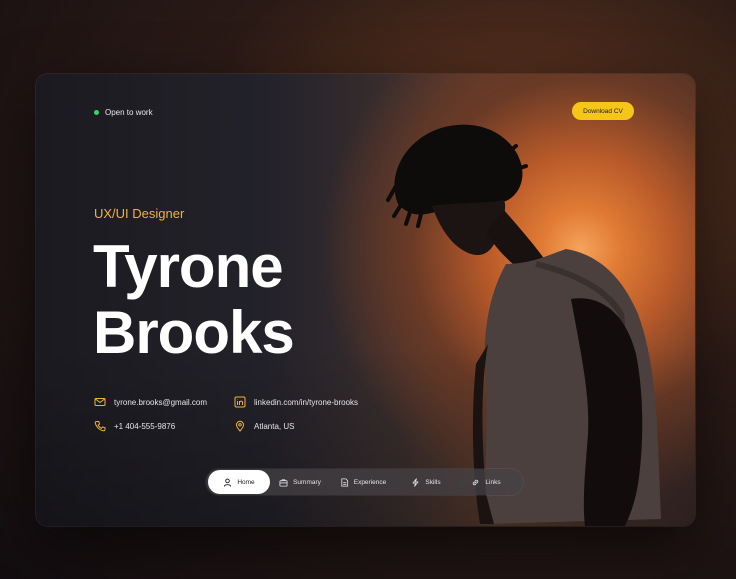 This screenshot has width=736, height=579. I want to click on nav-summary-label: Summary, so click(307, 482).